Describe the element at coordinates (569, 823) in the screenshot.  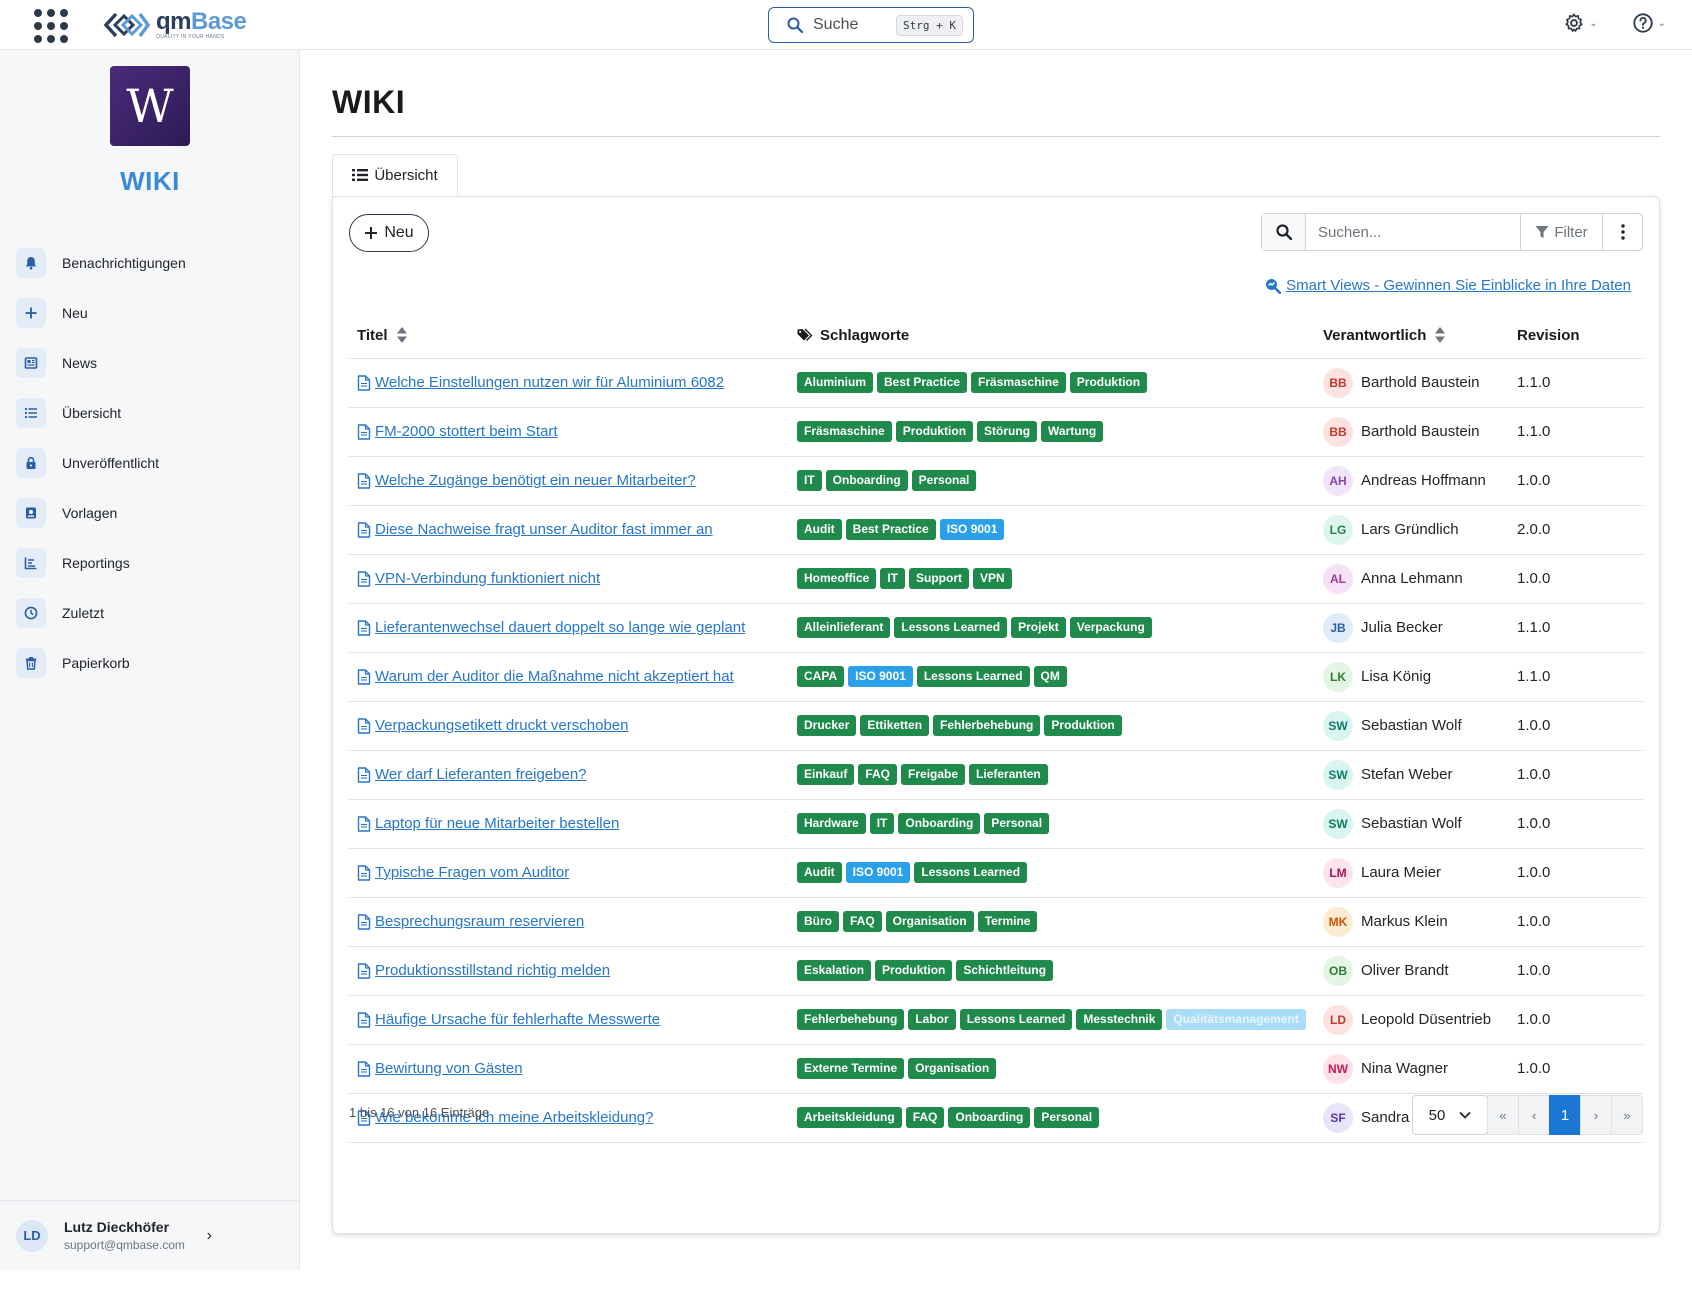
I see `wiki-entry-link: Laptop für neue Mitarbeiter bestellen` at that location.